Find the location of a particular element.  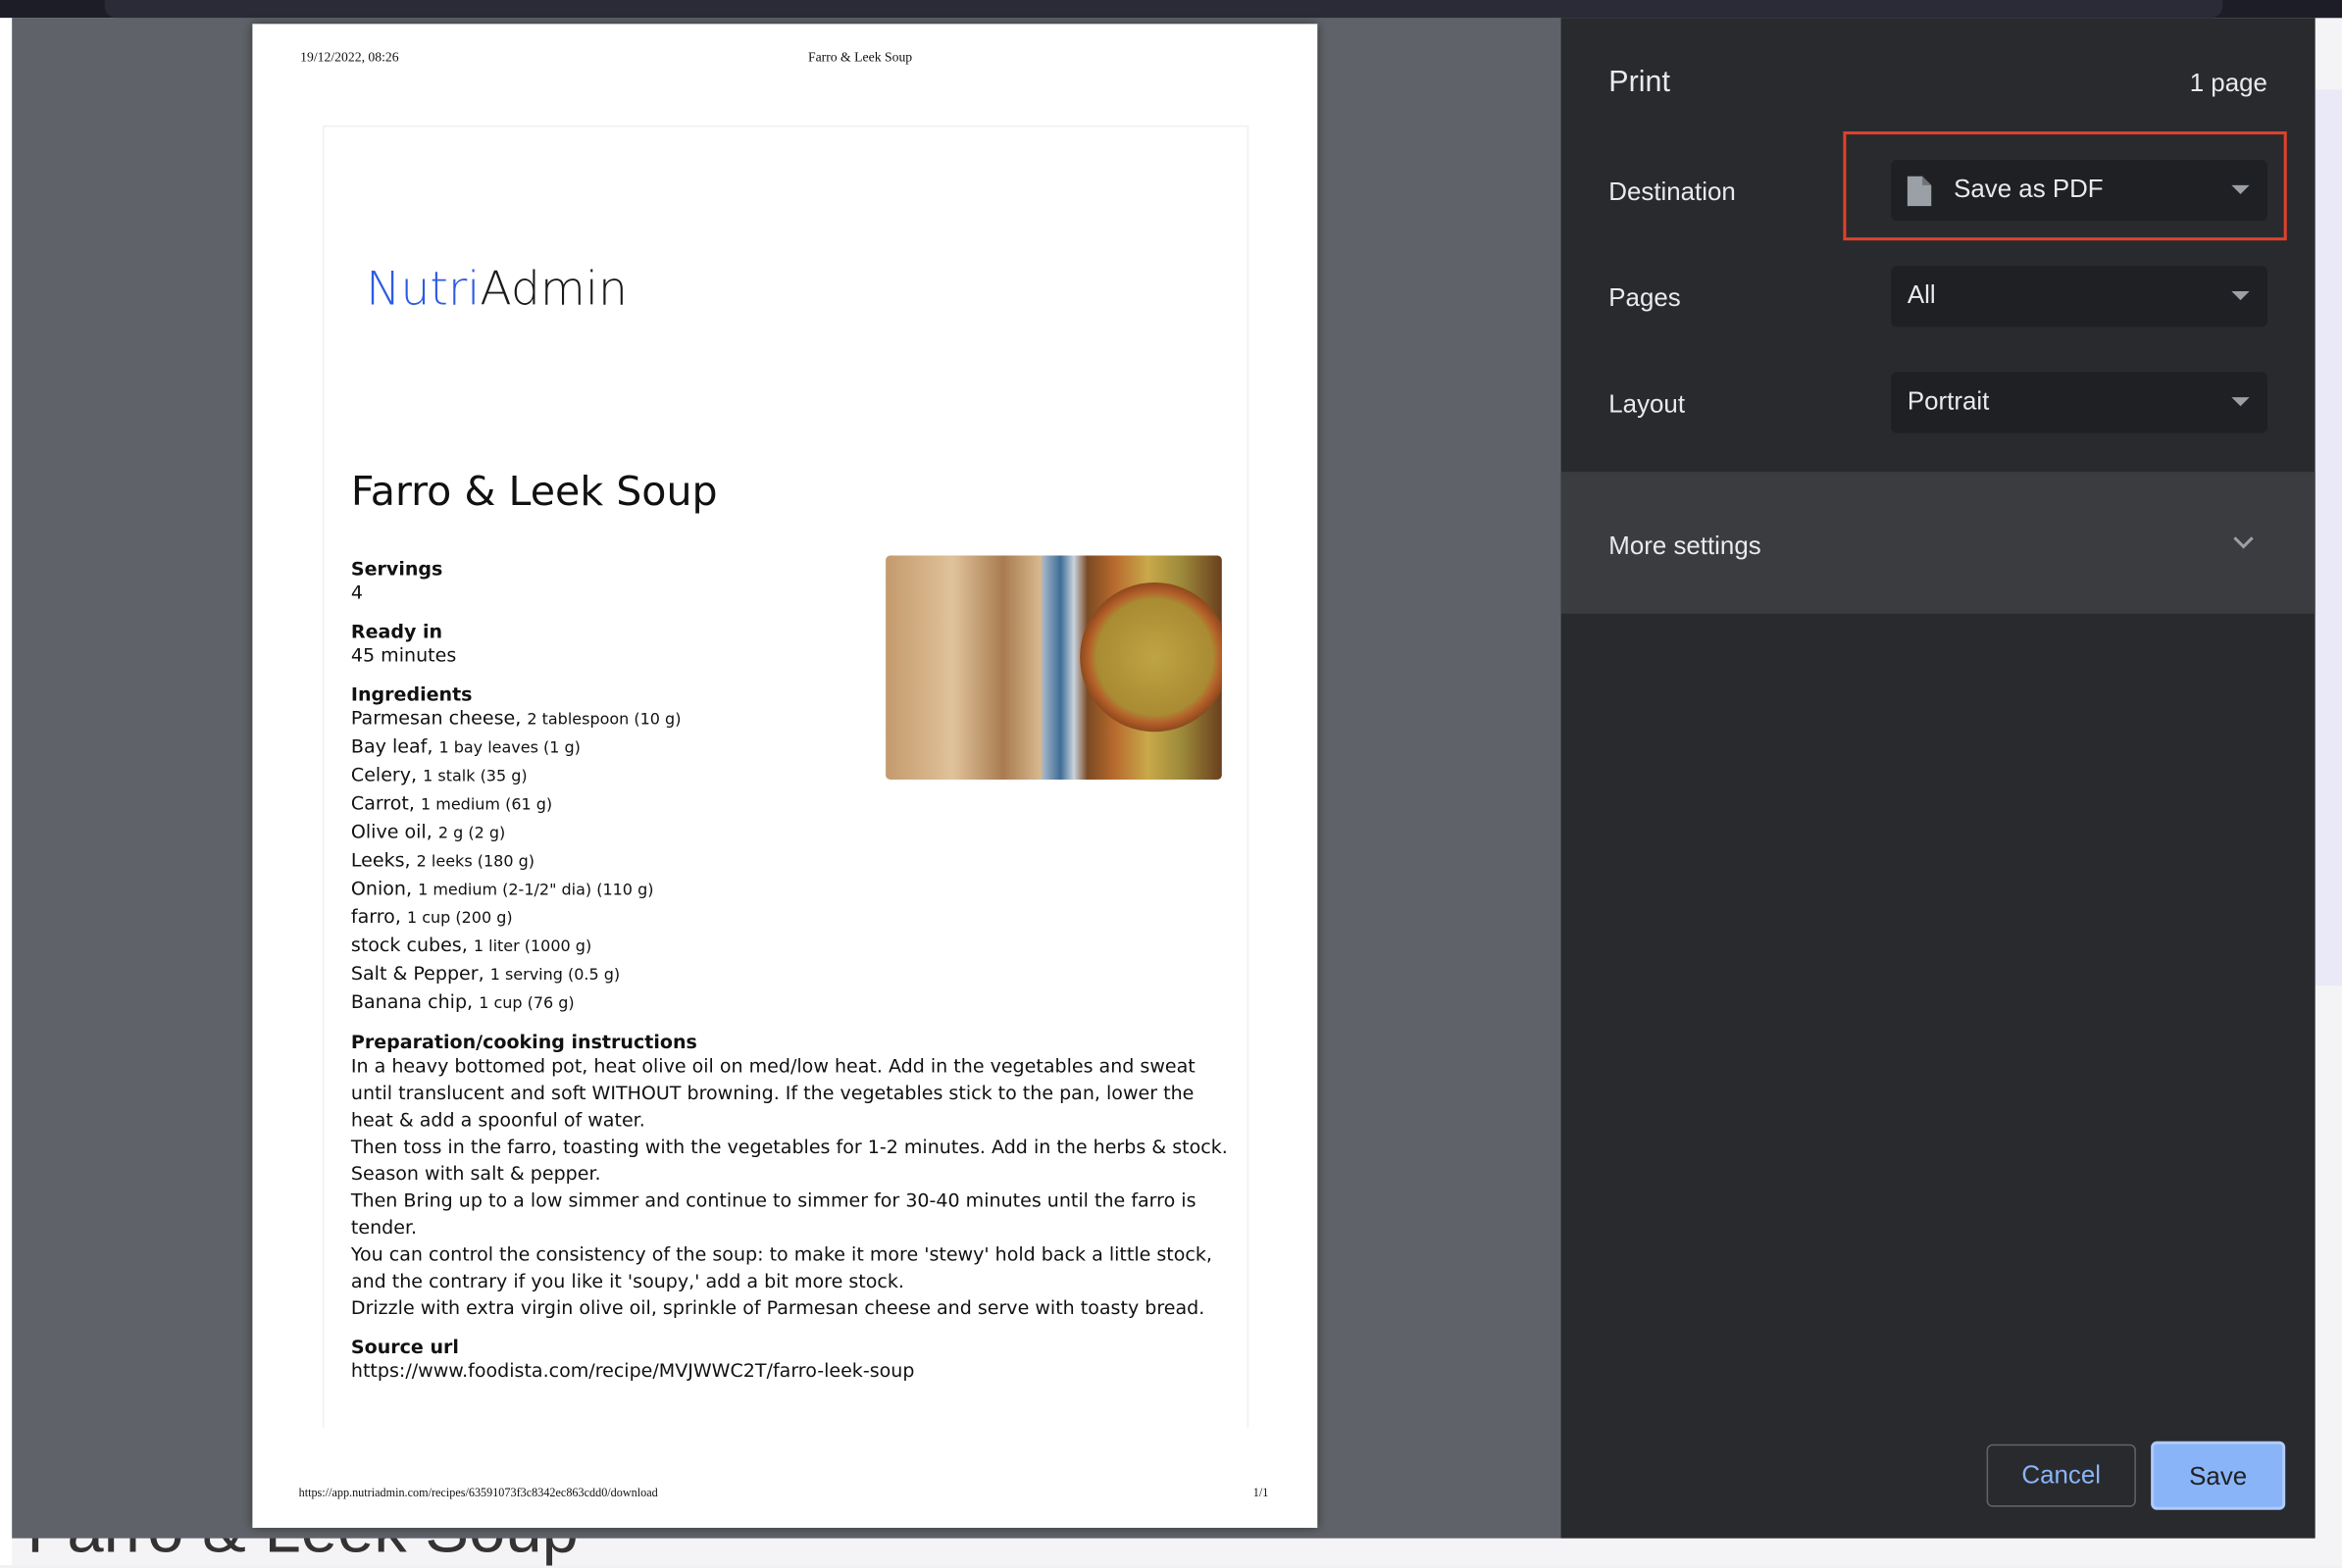

more-settings-label: More settings is located at coordinates (1684, 546).